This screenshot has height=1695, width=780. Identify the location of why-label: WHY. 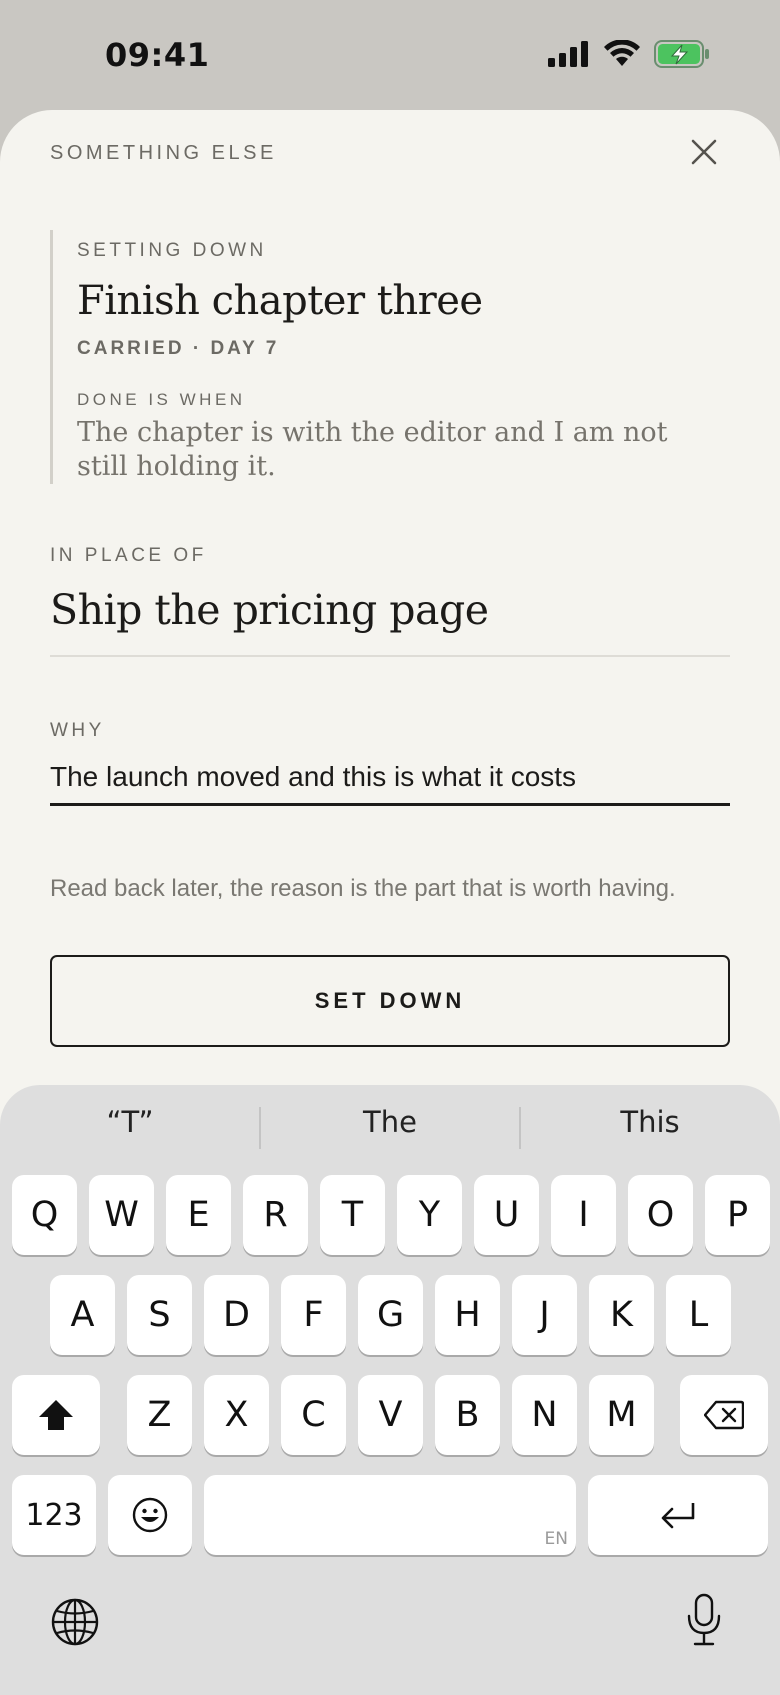
(77, 730).